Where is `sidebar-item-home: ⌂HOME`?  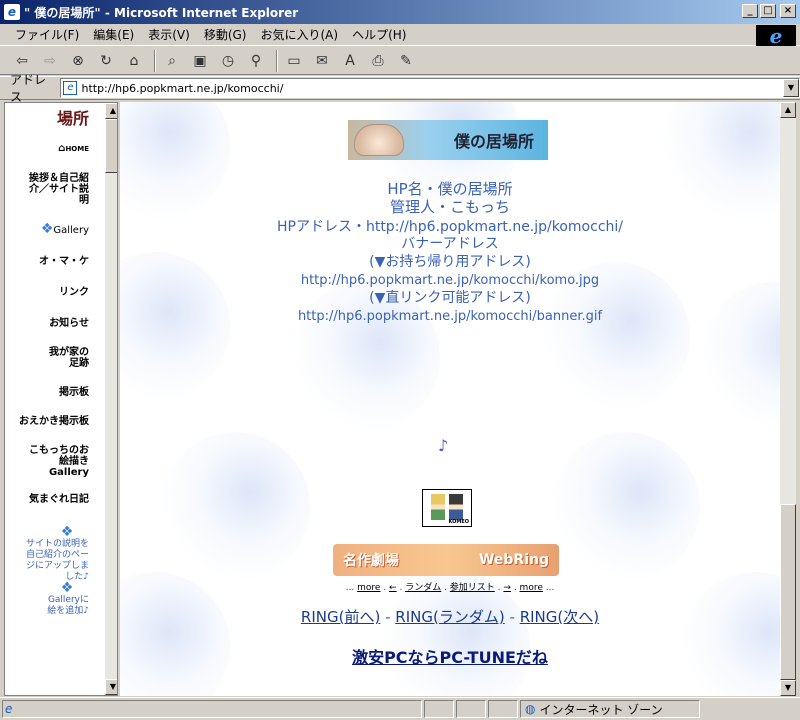
sidebar-item-home: ⌂HOME is located at coordinates (47, 149).